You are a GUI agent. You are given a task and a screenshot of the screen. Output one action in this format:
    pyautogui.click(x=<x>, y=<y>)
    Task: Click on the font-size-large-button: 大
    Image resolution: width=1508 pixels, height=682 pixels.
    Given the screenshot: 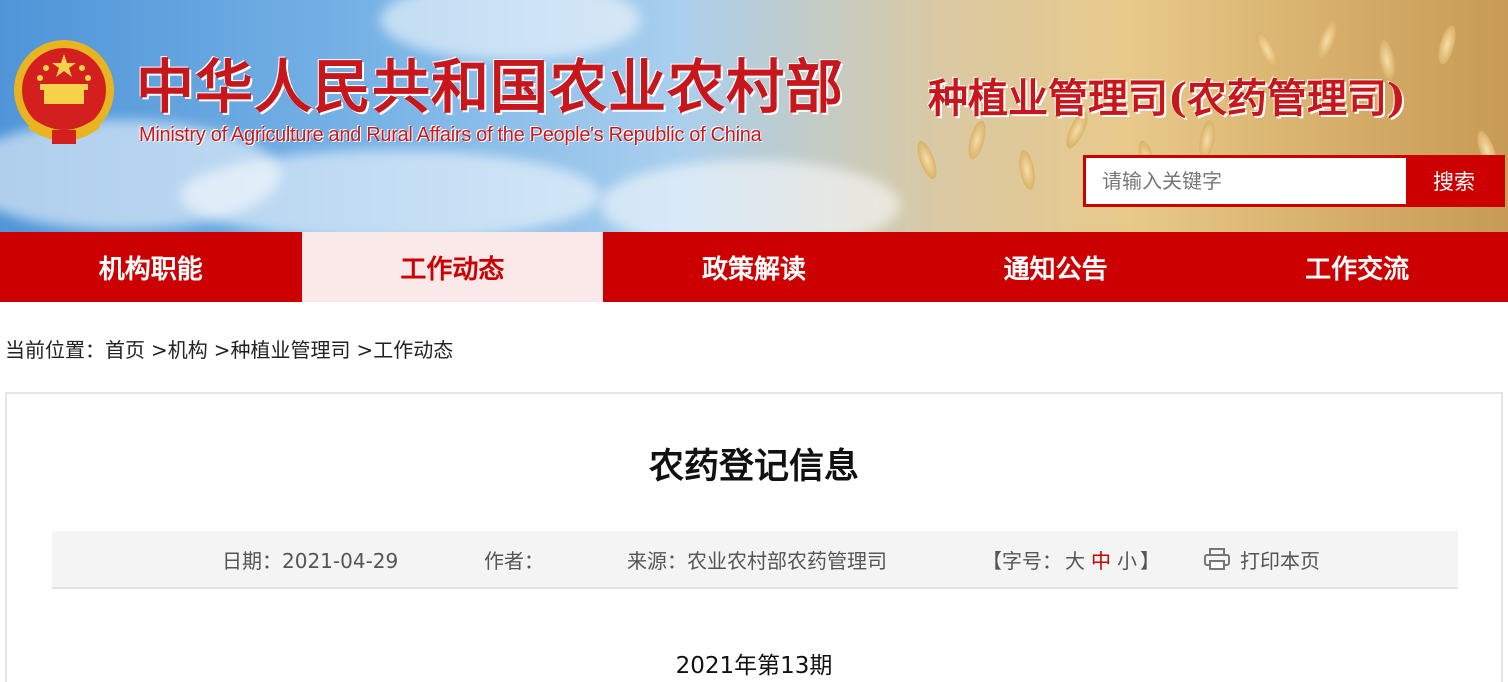 What is the action you would take?
    pyautogui.click(x=1075, y=561)
    